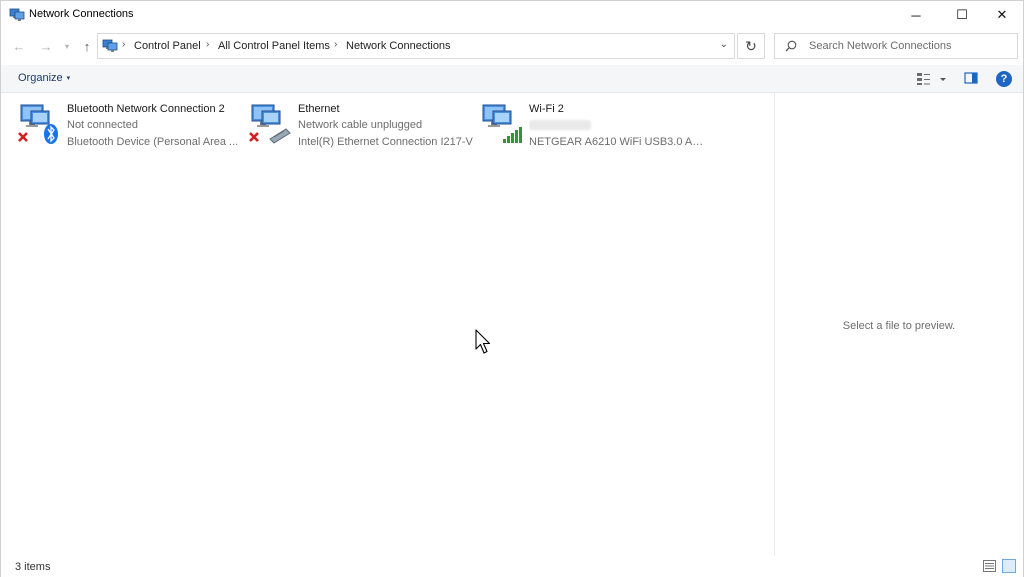 The height and width of the screenshot is (577, 1024). Describe the element at coordinates (67, 46) in the screenshot. I see `recent-locations-button: ▾` at that location.